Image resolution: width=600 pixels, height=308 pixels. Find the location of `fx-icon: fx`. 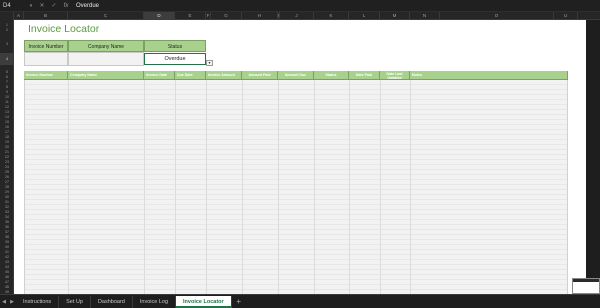

fx-icon: fx is located at coordinates (66, 6).